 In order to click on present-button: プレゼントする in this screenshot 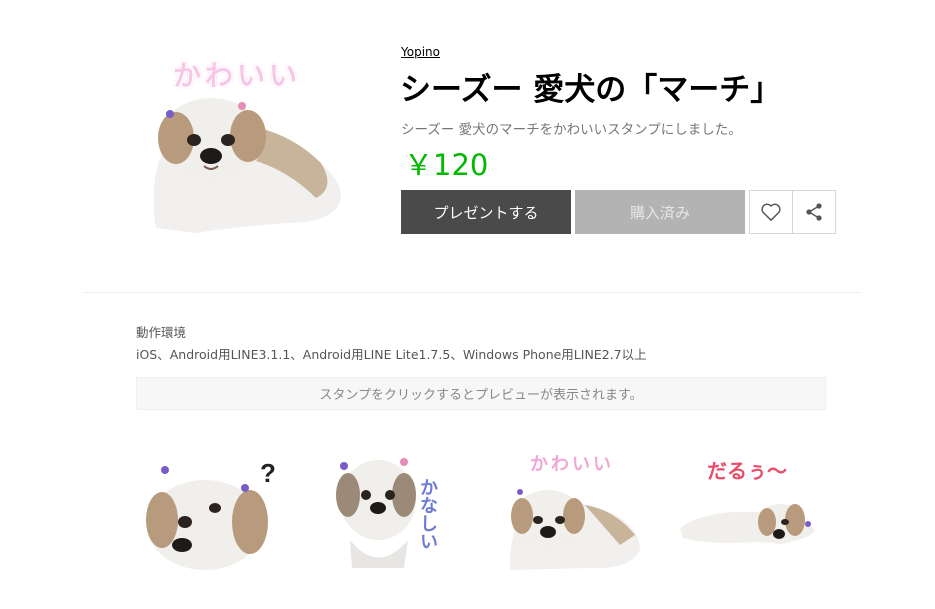, I will do `click(486, 212)`.